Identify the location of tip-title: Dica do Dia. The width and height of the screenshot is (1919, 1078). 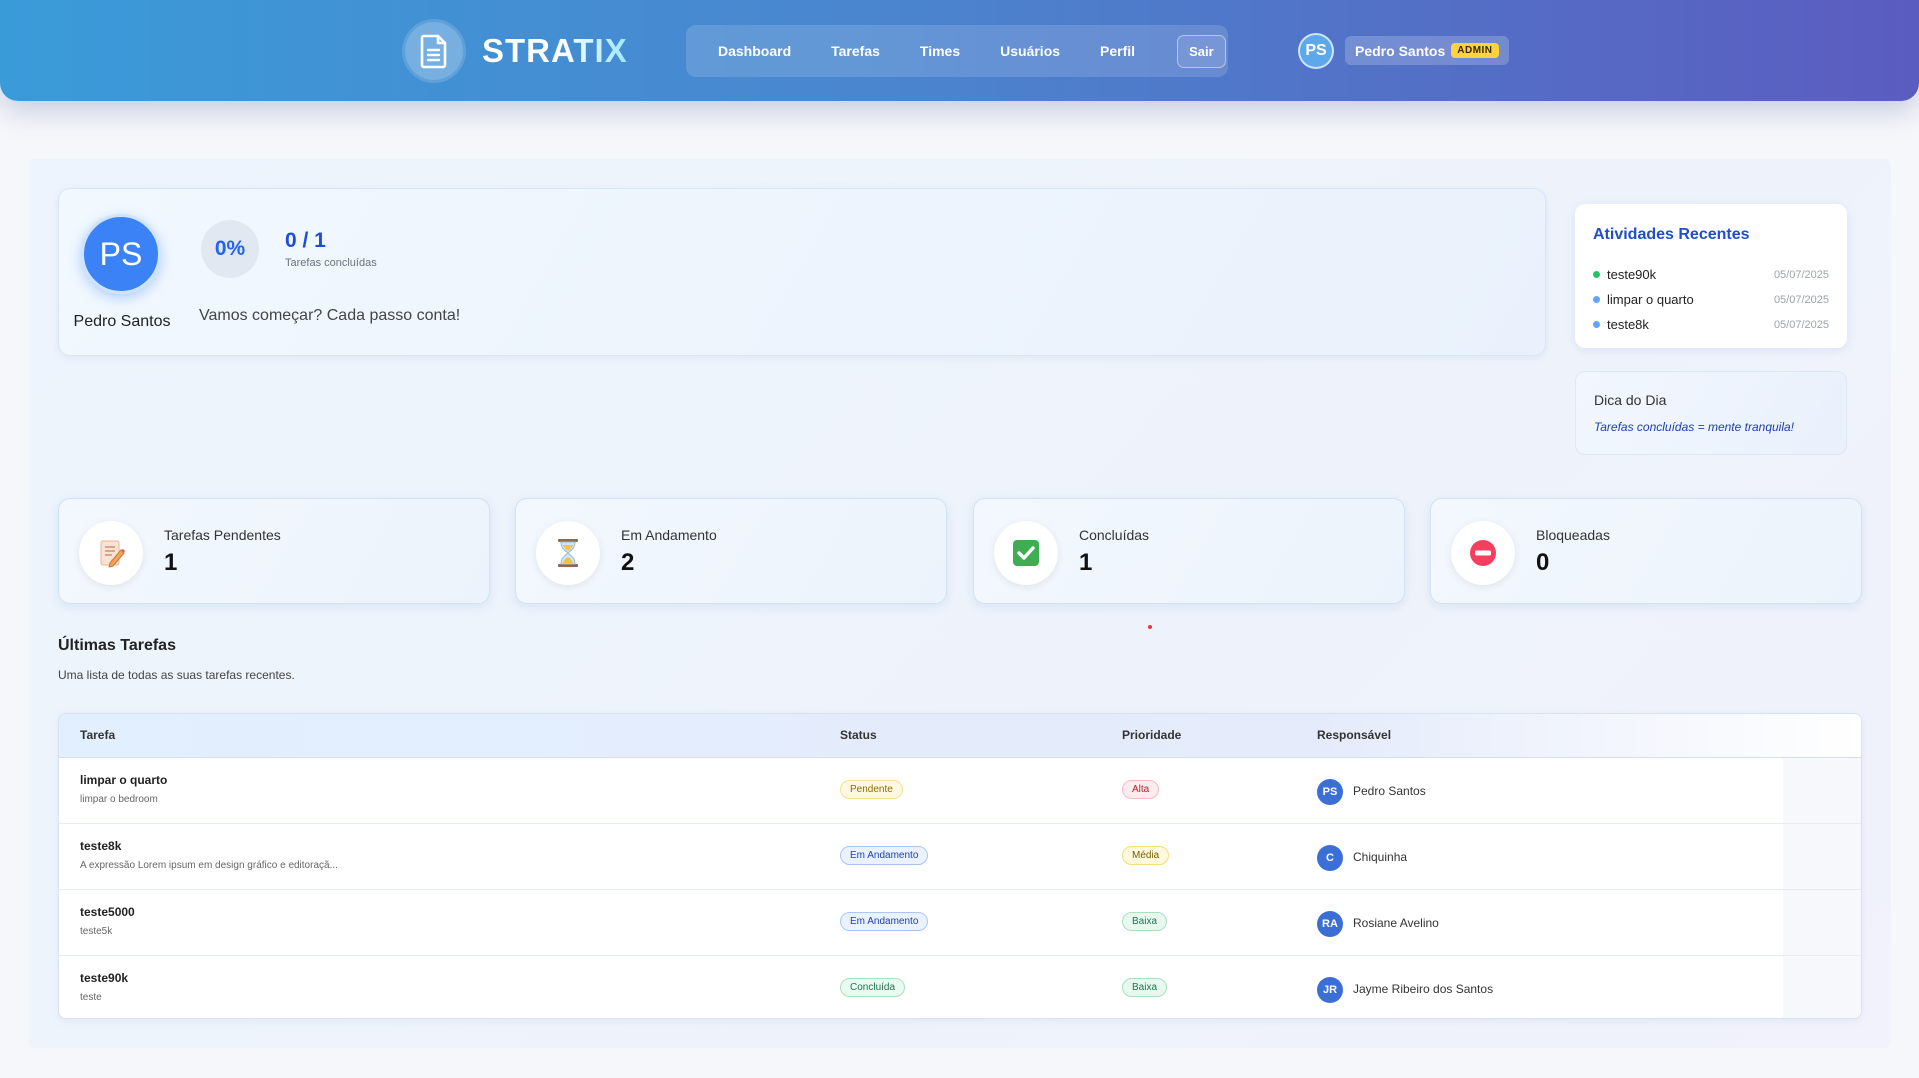
(1630, 400).